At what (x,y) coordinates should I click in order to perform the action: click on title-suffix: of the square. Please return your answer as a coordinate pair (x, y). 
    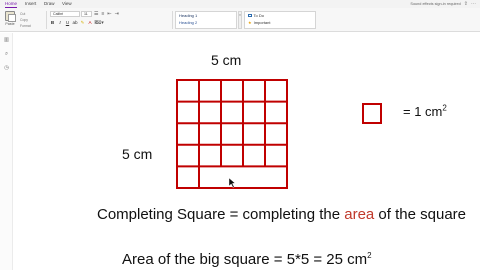
    Looking at the image, I should click on (420, 214).